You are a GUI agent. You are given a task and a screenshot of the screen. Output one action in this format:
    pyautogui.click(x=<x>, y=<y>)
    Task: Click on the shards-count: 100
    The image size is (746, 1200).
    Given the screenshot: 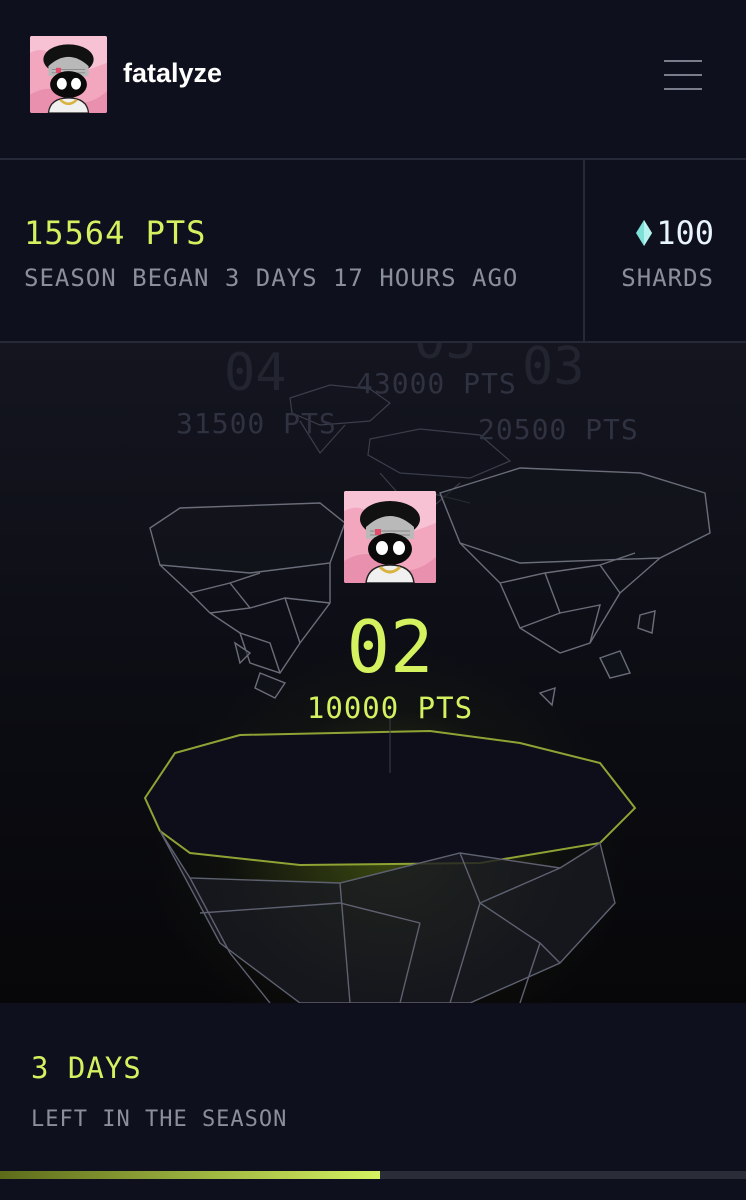 What is the action you would take?
    pyautogui.click(x=675, y=233)
    